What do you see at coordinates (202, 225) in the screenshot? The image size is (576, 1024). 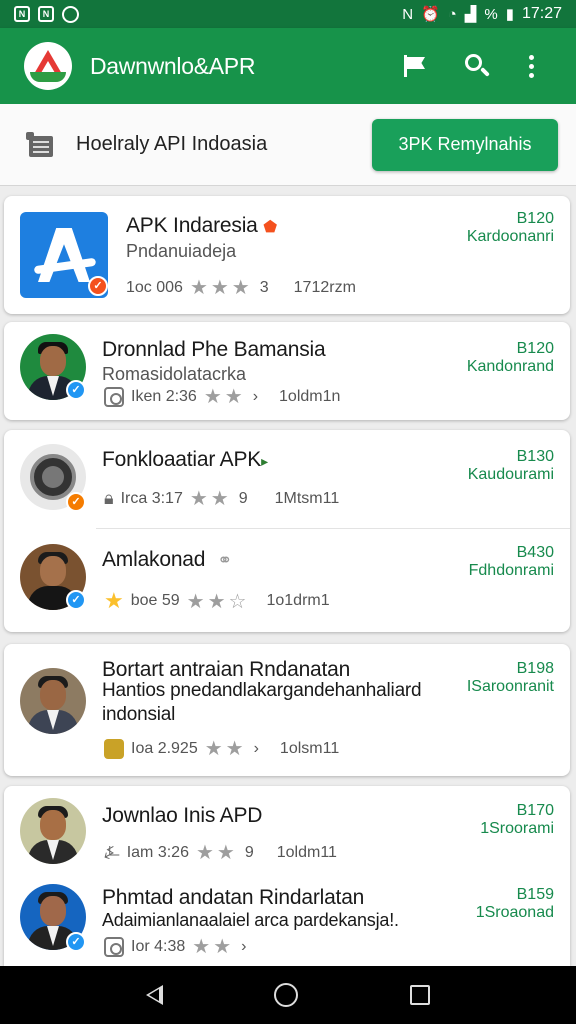 I see `app-title: APK Indaresia ⬟` at bounding box center [202, 225].